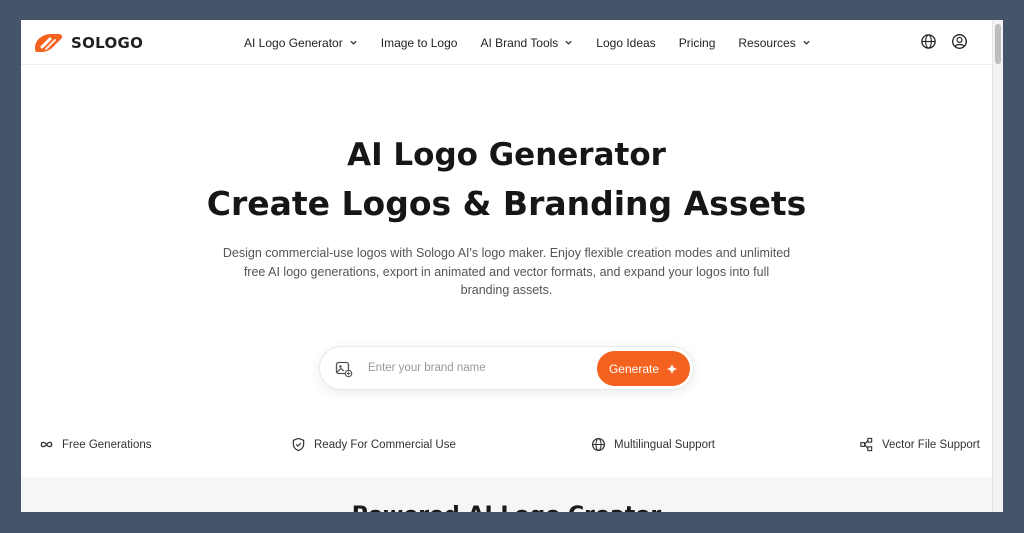 The width and height of the screenshot is (1024, 533). Describe the element at coordinates (46, 444) in the screenshot. I see `infinity-icon` at that location.